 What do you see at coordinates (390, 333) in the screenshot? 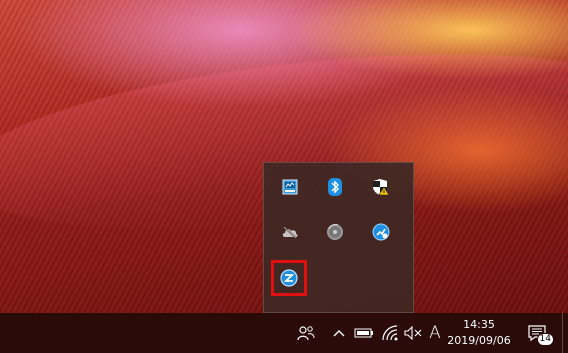
I see `wifi-icon` at bounding box center [390, 333].